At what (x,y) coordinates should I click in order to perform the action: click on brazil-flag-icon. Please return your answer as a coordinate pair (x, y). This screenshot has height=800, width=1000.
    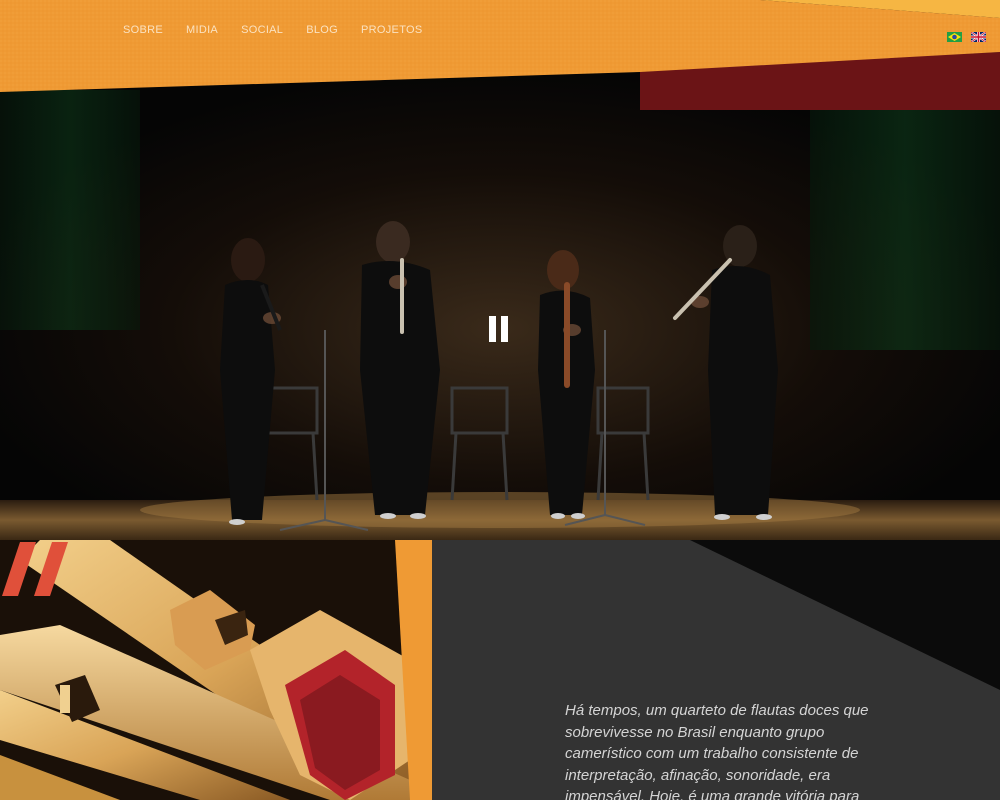
    Looking at the image, I should click on (954, 37).